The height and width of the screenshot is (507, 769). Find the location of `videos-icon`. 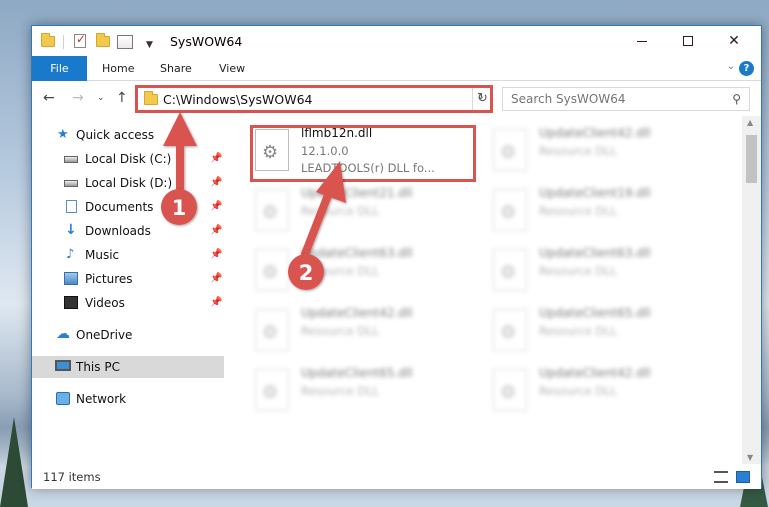

videos-icon is located at coordinates (71, 302).